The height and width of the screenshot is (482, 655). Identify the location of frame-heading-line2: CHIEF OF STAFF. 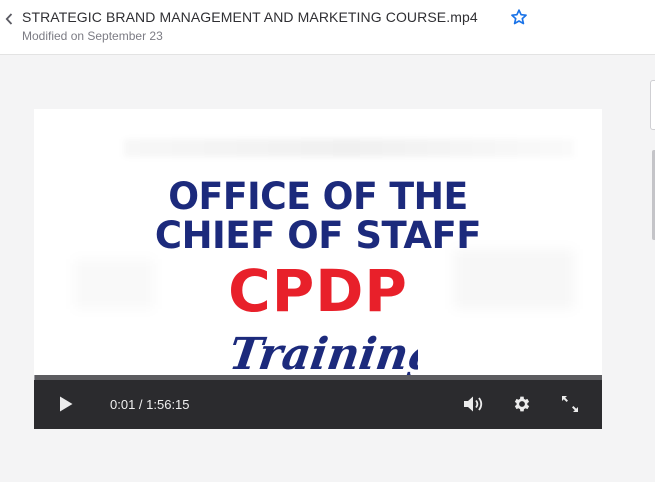
(318, 235).